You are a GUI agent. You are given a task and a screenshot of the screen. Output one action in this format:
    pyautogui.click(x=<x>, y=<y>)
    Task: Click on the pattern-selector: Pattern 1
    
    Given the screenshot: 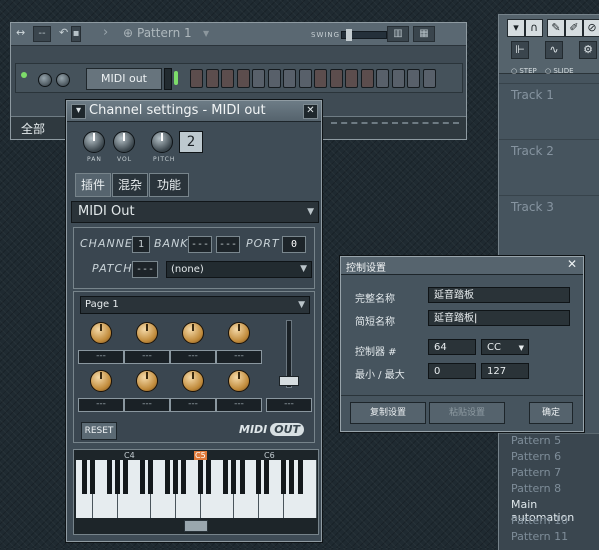 What is the action you would take?
    pyautogui.click(x=164, y=33)
    